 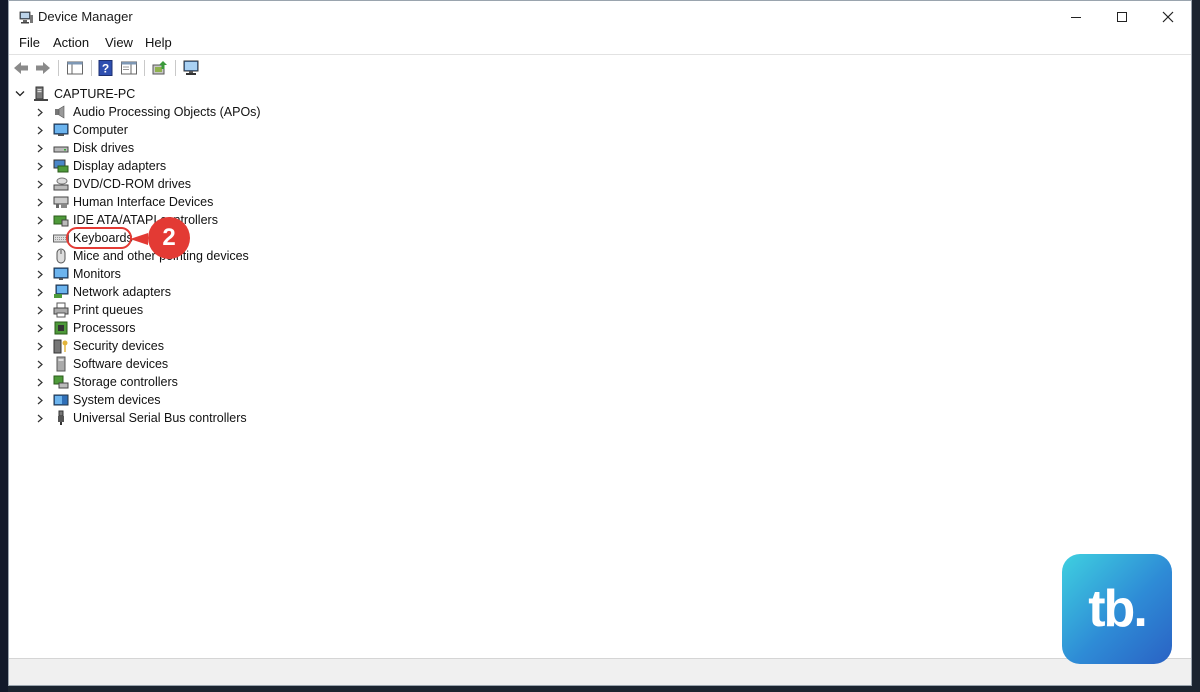 What do you see at coordinates (95, 94) in the screenshot?
I see `tree-root-label: CAPTURE-PC` at bounding box center [95, 94].